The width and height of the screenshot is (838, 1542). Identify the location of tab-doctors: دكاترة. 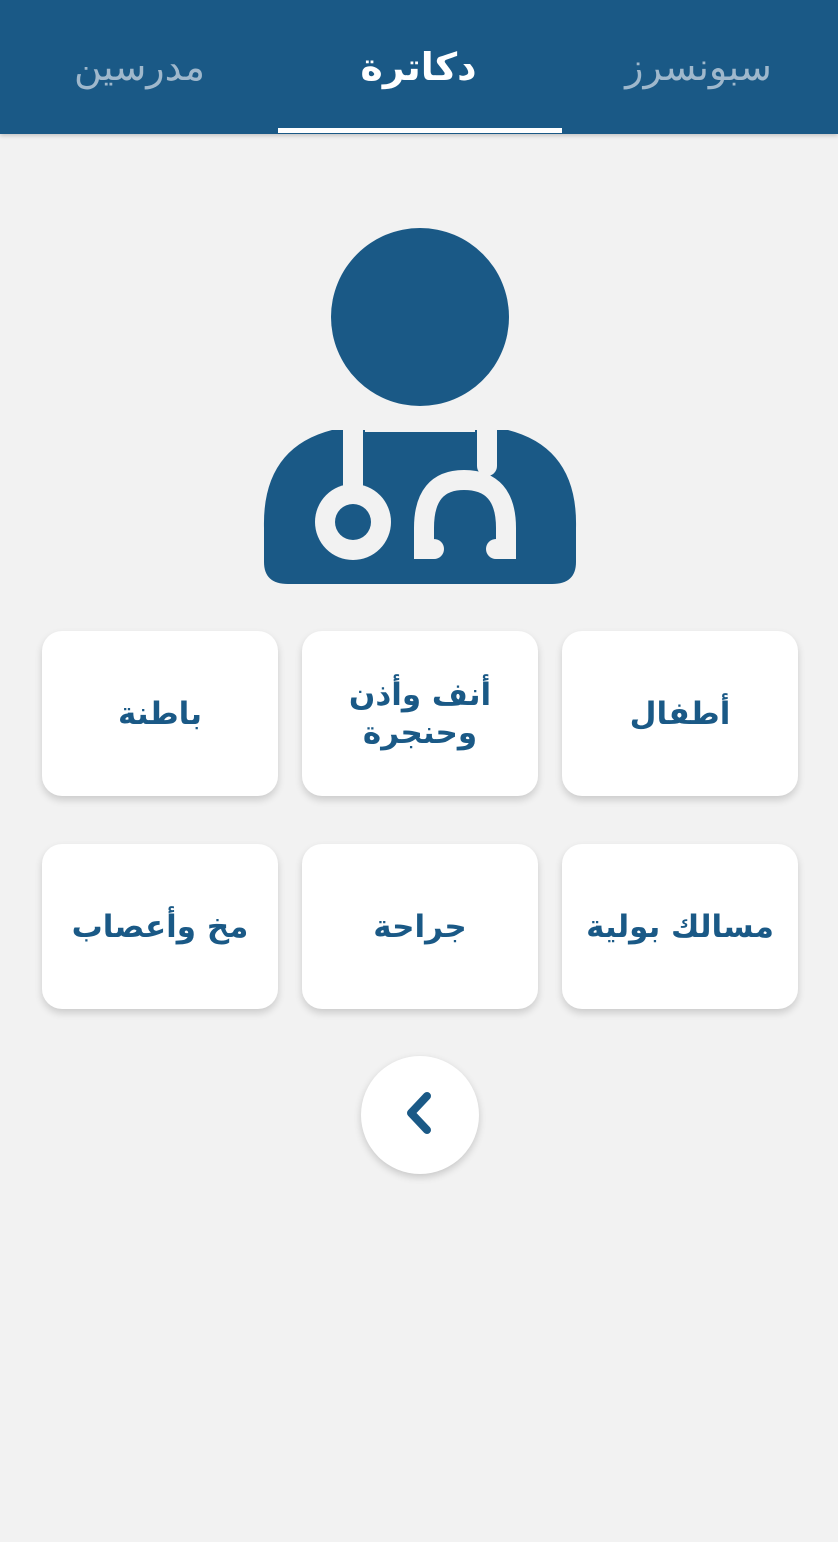
(418, 67).